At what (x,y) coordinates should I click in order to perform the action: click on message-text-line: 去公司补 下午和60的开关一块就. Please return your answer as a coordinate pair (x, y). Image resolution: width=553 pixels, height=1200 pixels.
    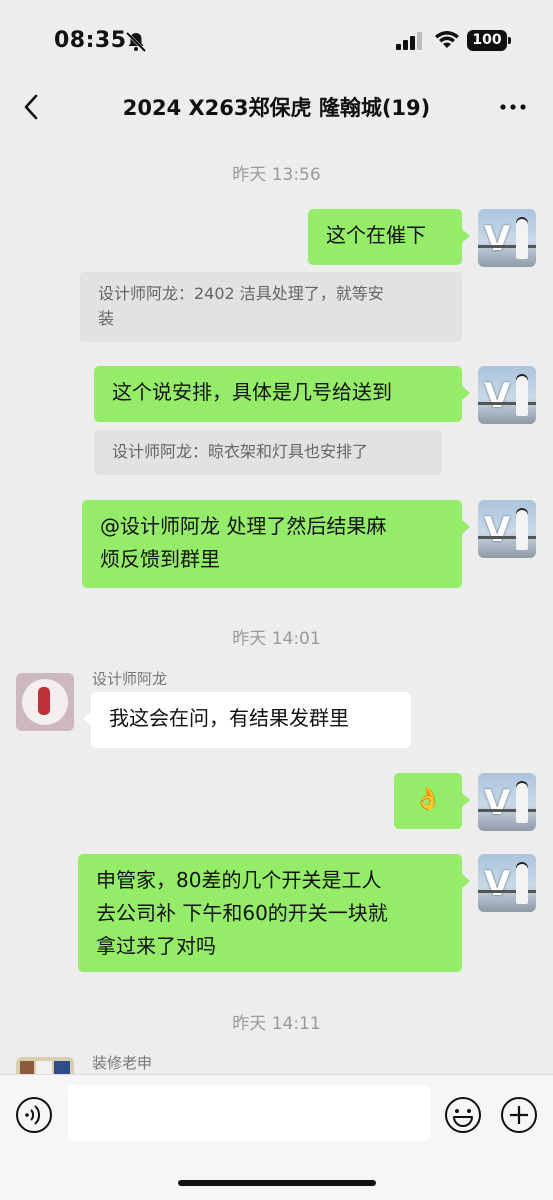
    Looking at the image, I should click on (242, 913).